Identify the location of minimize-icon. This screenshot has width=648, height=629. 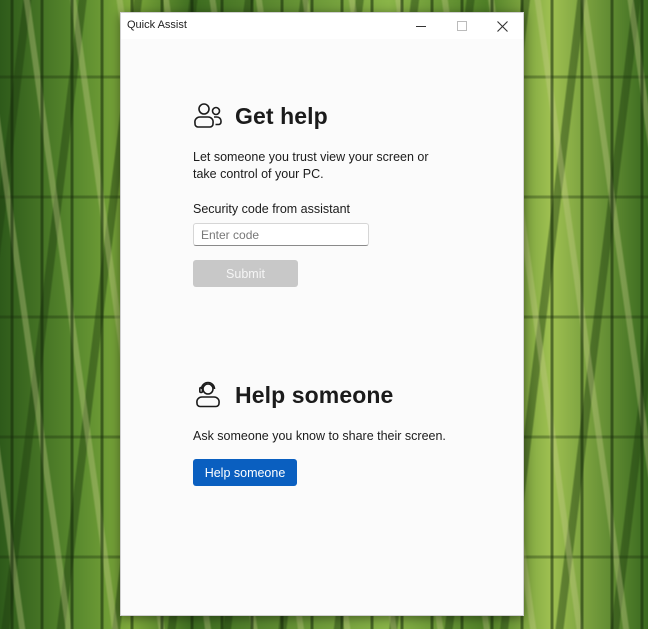
(420, 26).